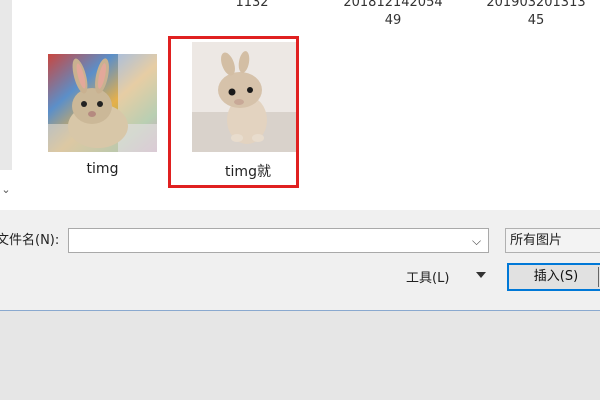 The image size is (600, 400). Describe the element at coordinates (477, 241) in the screenshot. I see `chevron-down-icon: ⌵` at that location.